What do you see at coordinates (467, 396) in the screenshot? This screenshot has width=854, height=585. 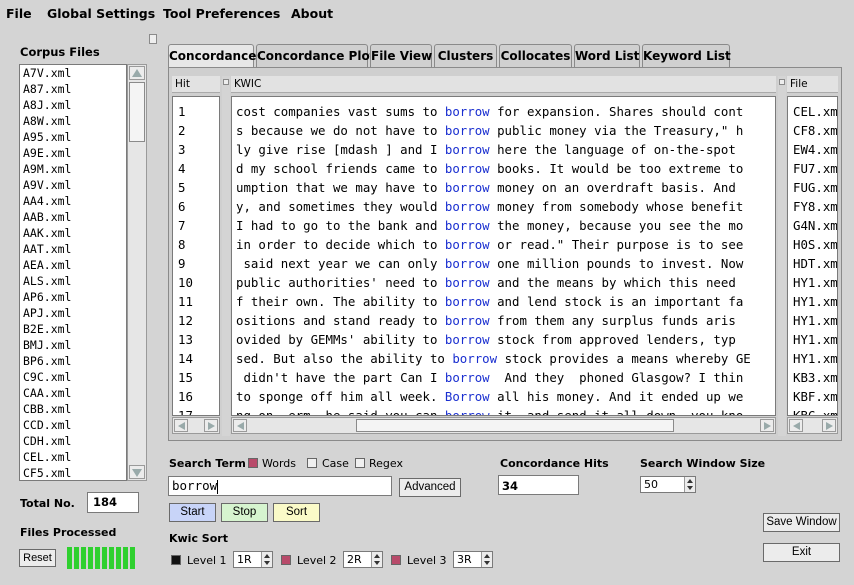 I see `kwic-keyword: Borrow` at bounding box center [467, 396].